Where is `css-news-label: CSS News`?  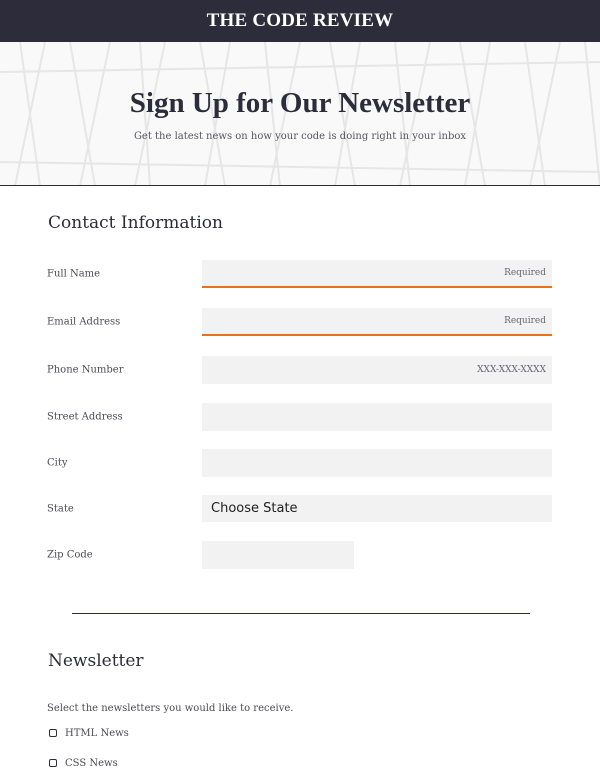
css-news-label: CSS News is located at coordinates (91, 763).